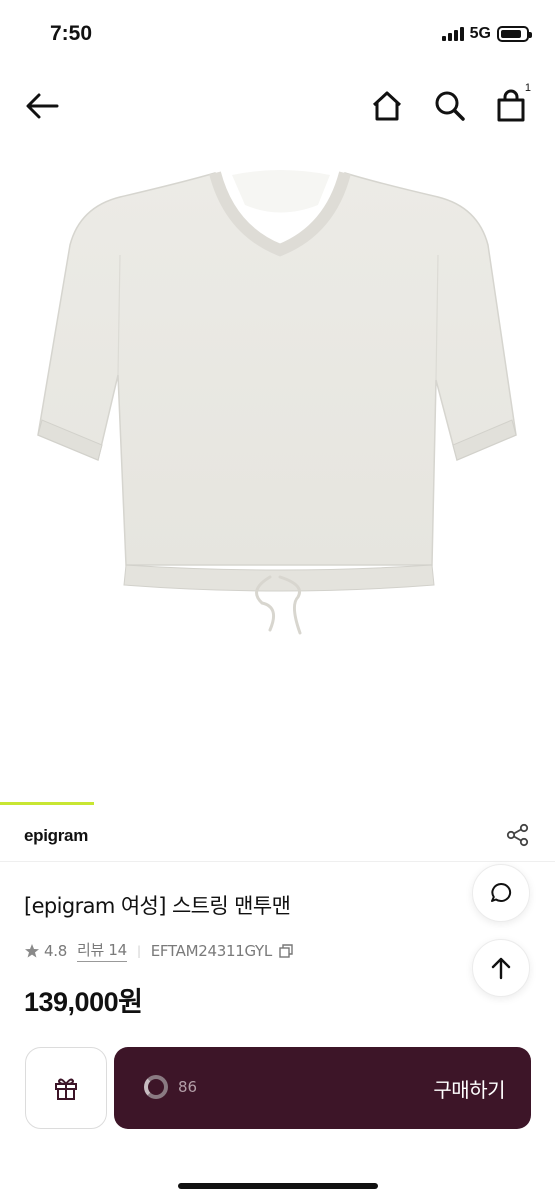 The image size is (555, 1200). Describe the element at coordinates (83, 1002) in the screenshot. I see `product-price: 139,000원` at that location.